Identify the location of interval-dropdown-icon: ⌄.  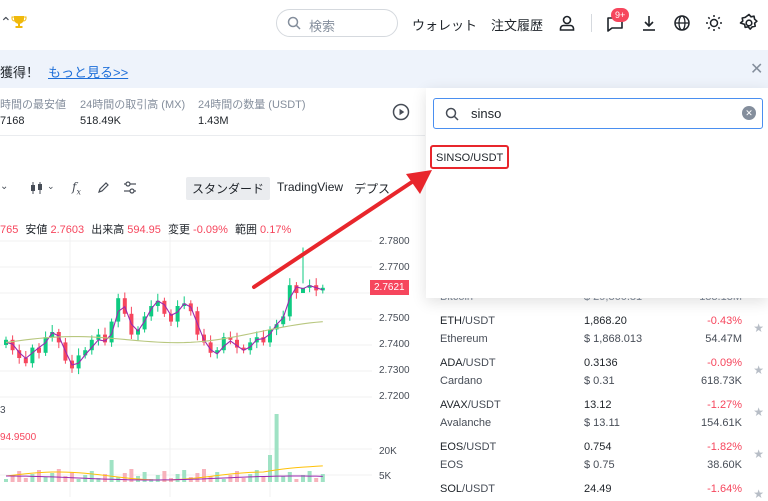
(4, 186).